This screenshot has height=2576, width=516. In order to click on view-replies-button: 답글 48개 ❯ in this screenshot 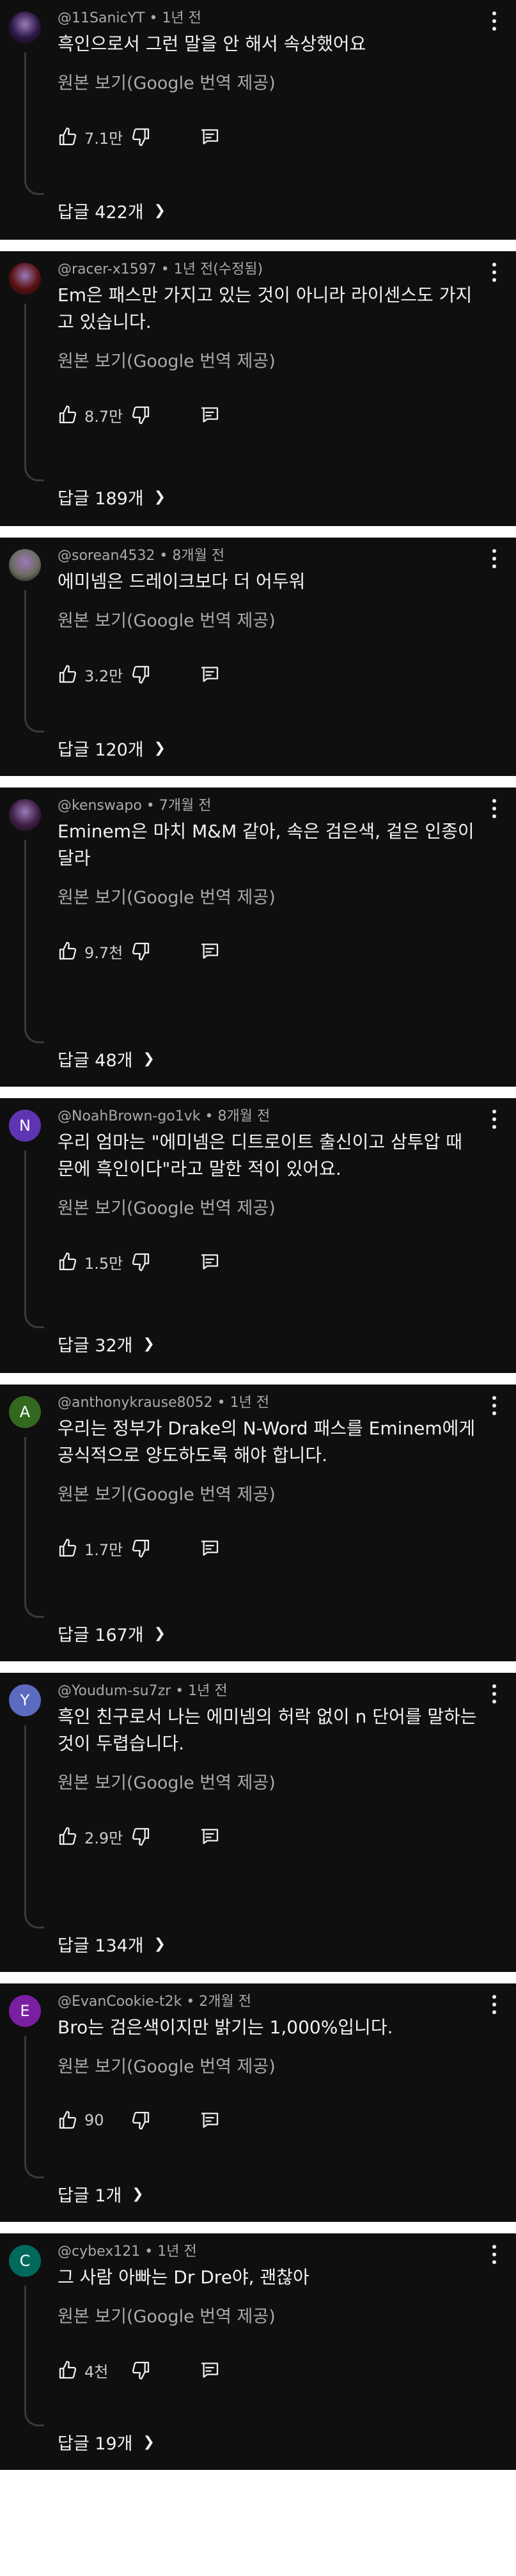, I will do `click(106, 1058)`.